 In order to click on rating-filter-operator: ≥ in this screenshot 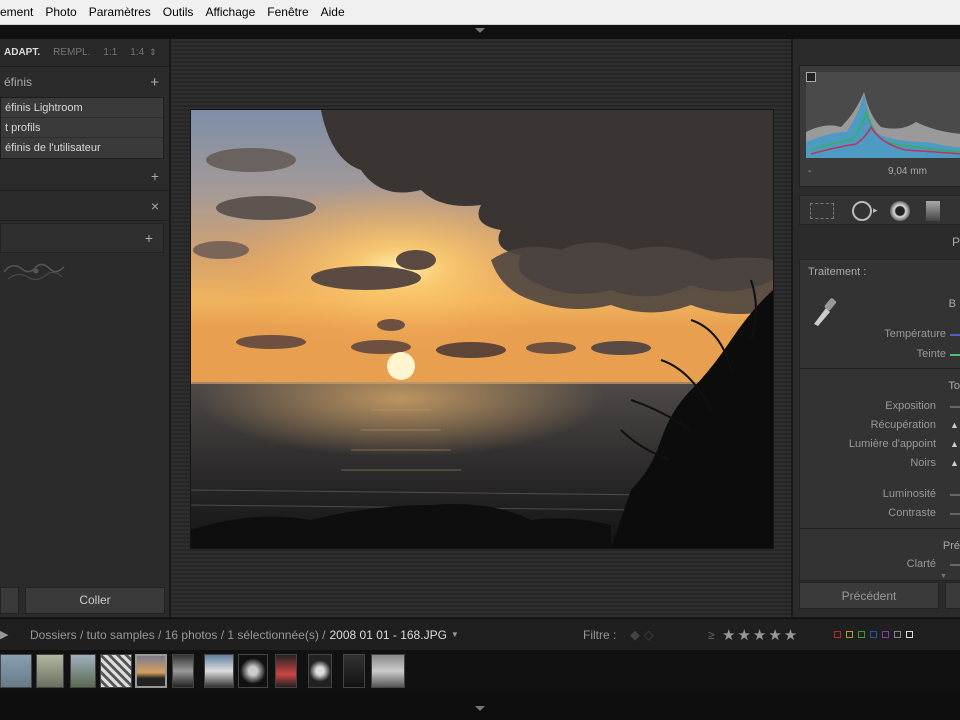, I will do `click(711, 635)`.